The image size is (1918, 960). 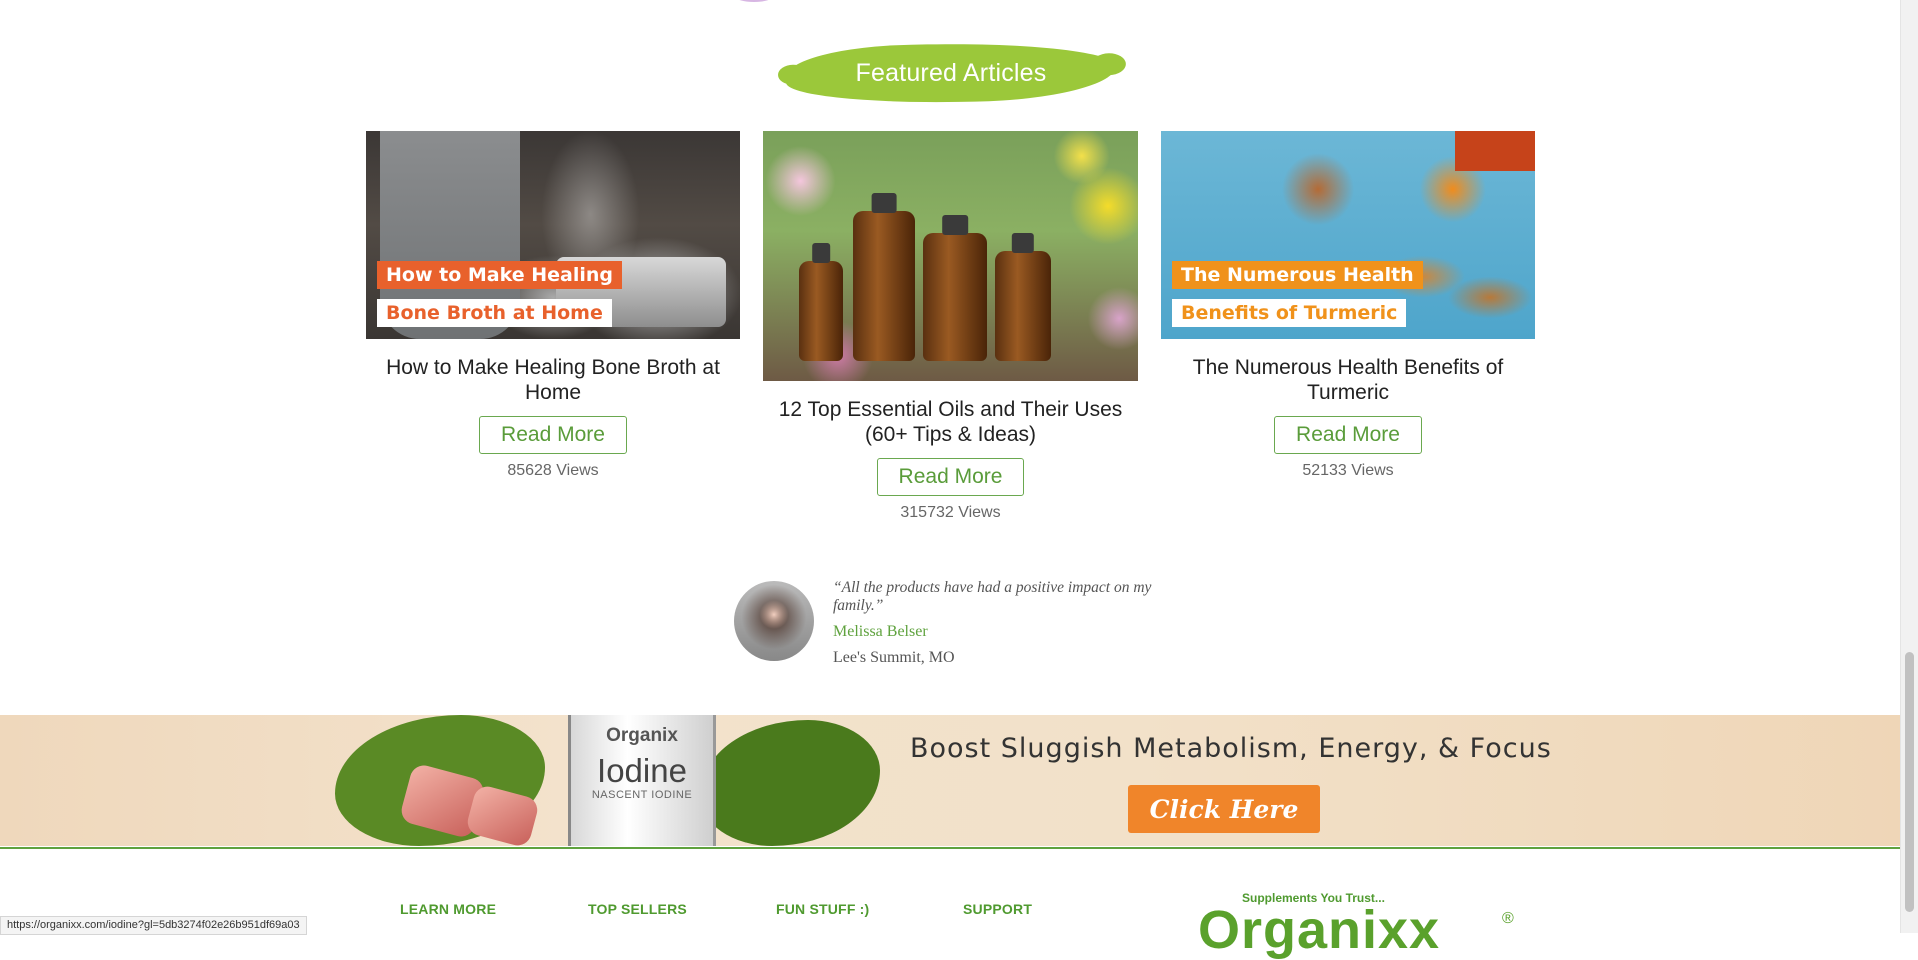 I want to click on organixx-logo: Organixx, so click(x=1319, y=930).